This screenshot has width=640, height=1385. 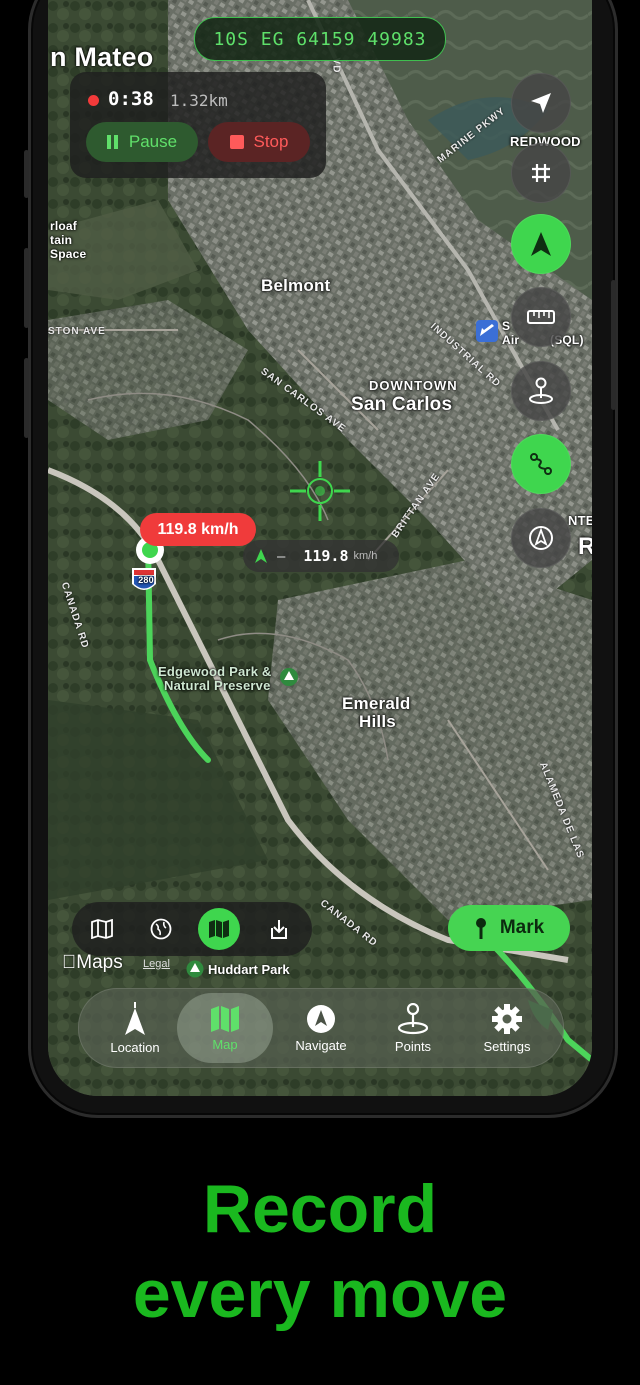 I want to click on locate-button, so click(x=541, y=103).